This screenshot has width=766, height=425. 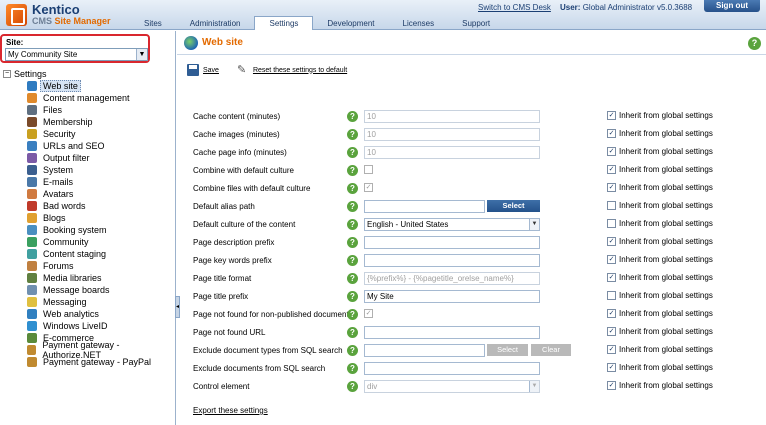 What do you see at coordinates (101, 194) in the screenshot?
I see `sidebar-item-avatars: Avatars` at bounding box center [101, 194].